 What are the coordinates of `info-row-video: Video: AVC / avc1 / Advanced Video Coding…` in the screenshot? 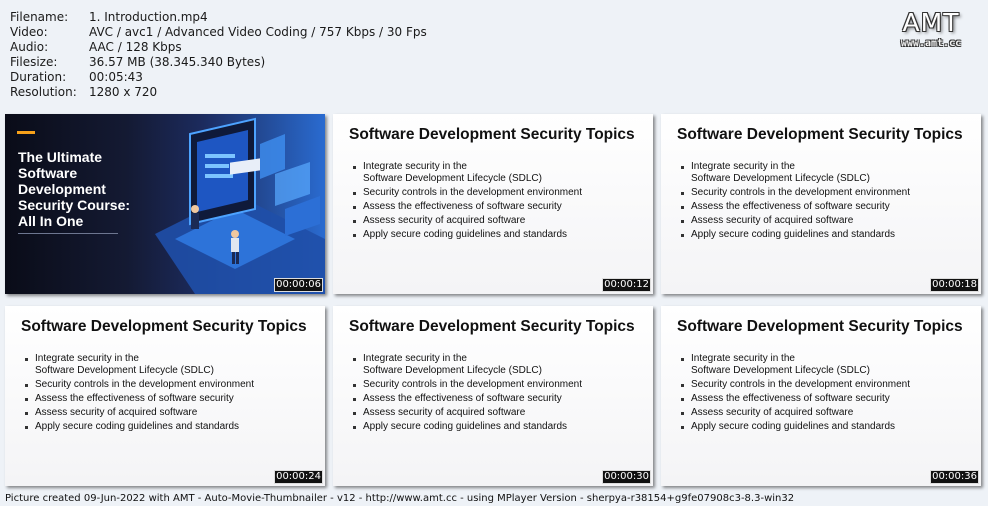 It's located at (218, 32).